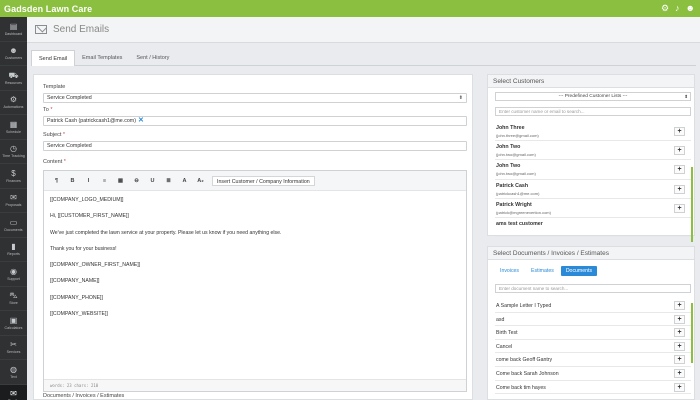 This screenshot has height=400, width=700. I want to click on to-field: Patrick Cash (patrickcash1@me.com) ✕, so click(255, 121).